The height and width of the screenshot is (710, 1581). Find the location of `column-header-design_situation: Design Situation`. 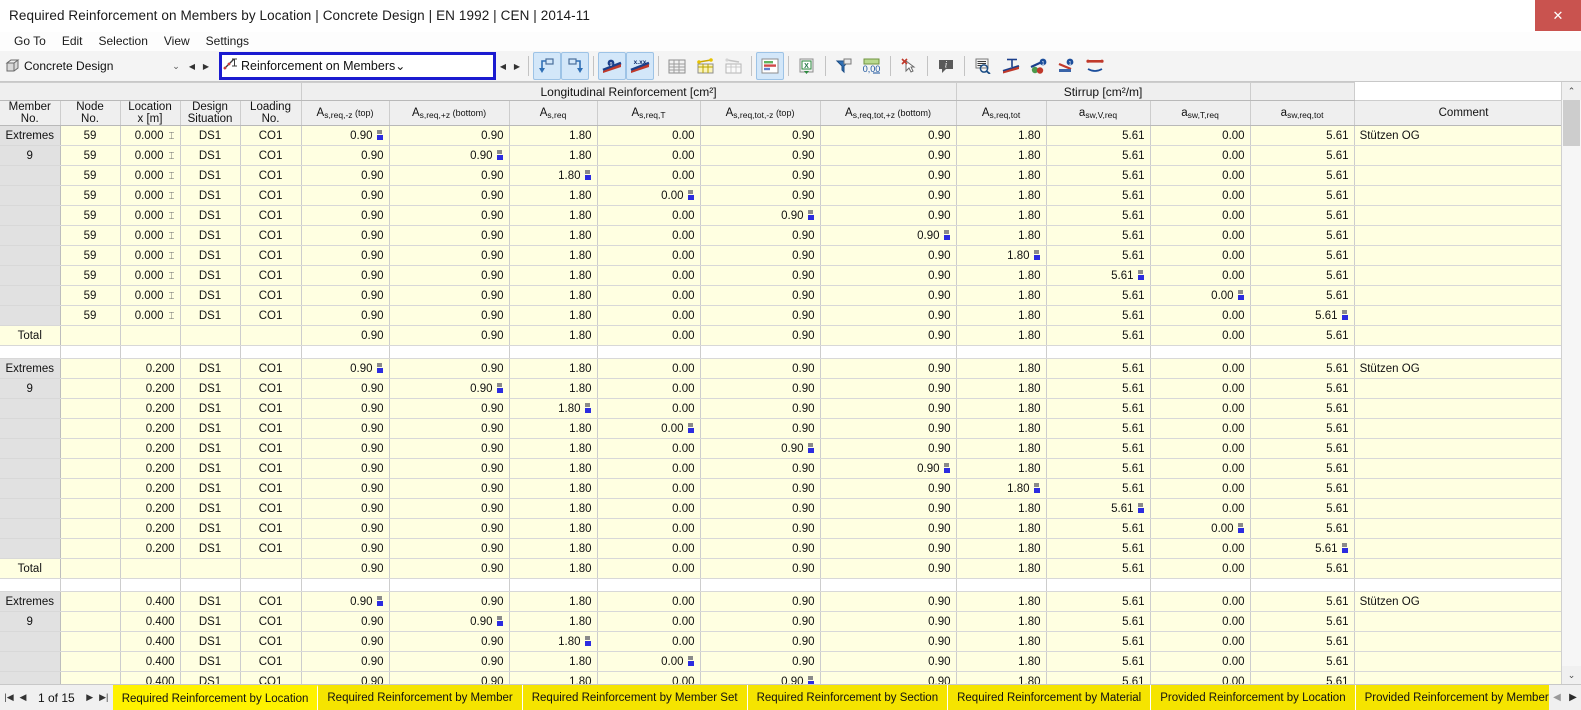

column-header-design_situation: Design Situation is located at coordinates (210, 113).